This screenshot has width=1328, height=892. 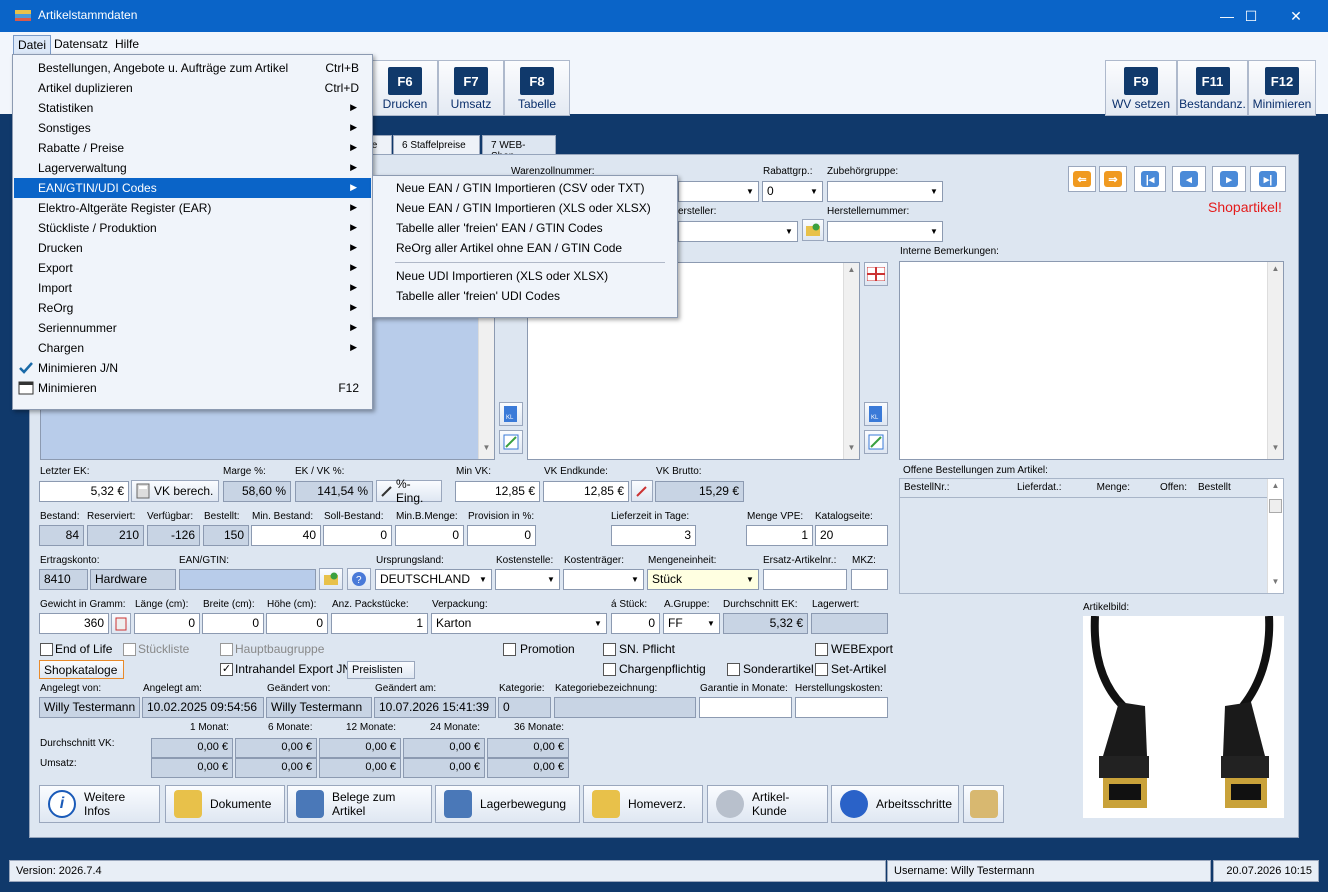 What do you see at coordinates (192, 168) in the screenshot?
I see `menu-item-lagerverwaltung: Lagerverwaltung ▶` at bounding box center [192, 168].